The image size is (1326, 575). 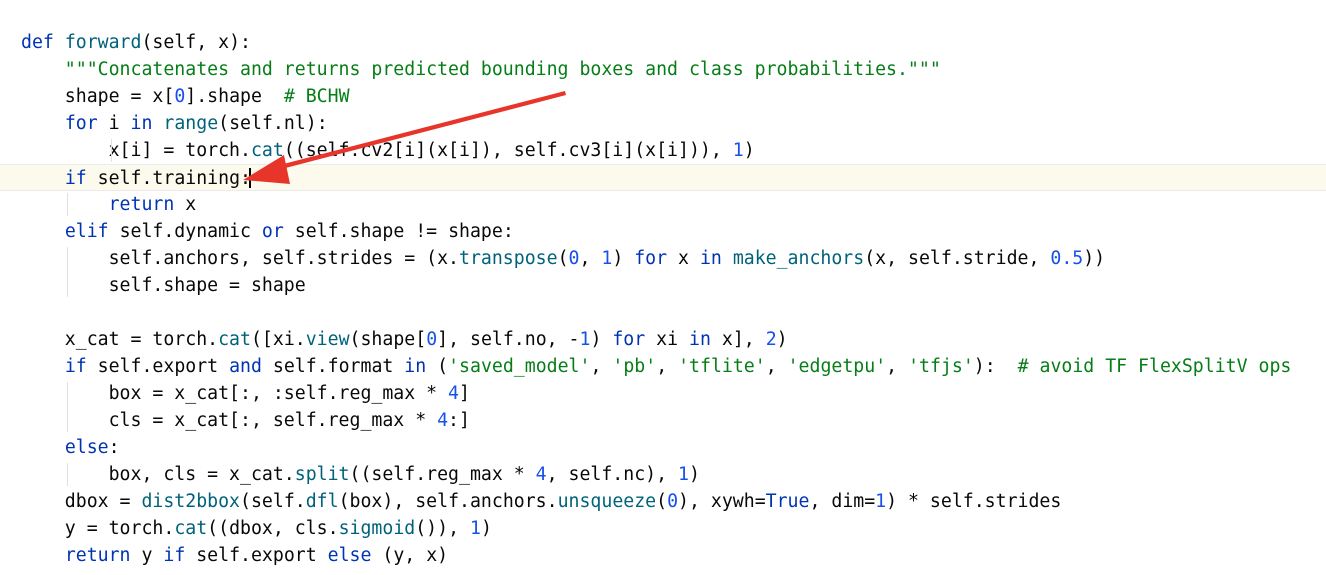 I want to click on code-line, so click(x=663, y=312).